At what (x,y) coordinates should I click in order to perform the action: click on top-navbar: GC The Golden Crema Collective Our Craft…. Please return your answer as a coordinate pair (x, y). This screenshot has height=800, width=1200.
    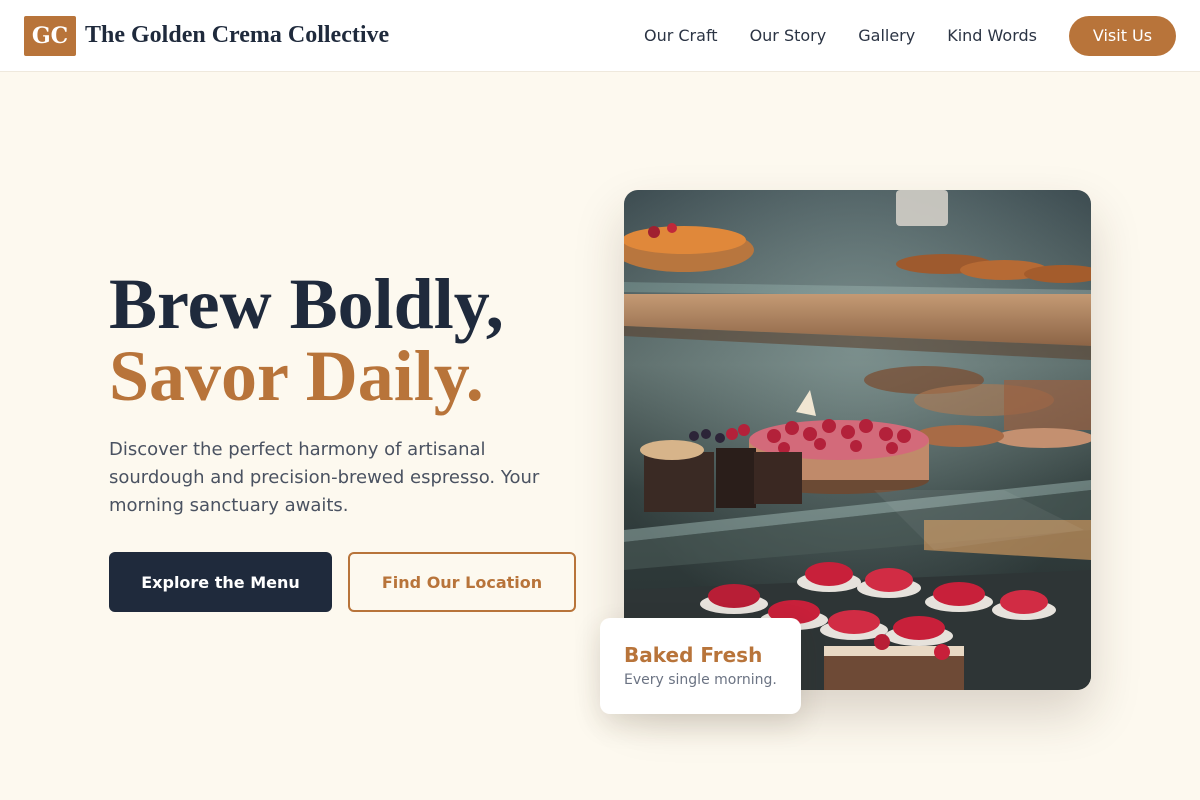
    Looking at the image, I should click on (600, 36).